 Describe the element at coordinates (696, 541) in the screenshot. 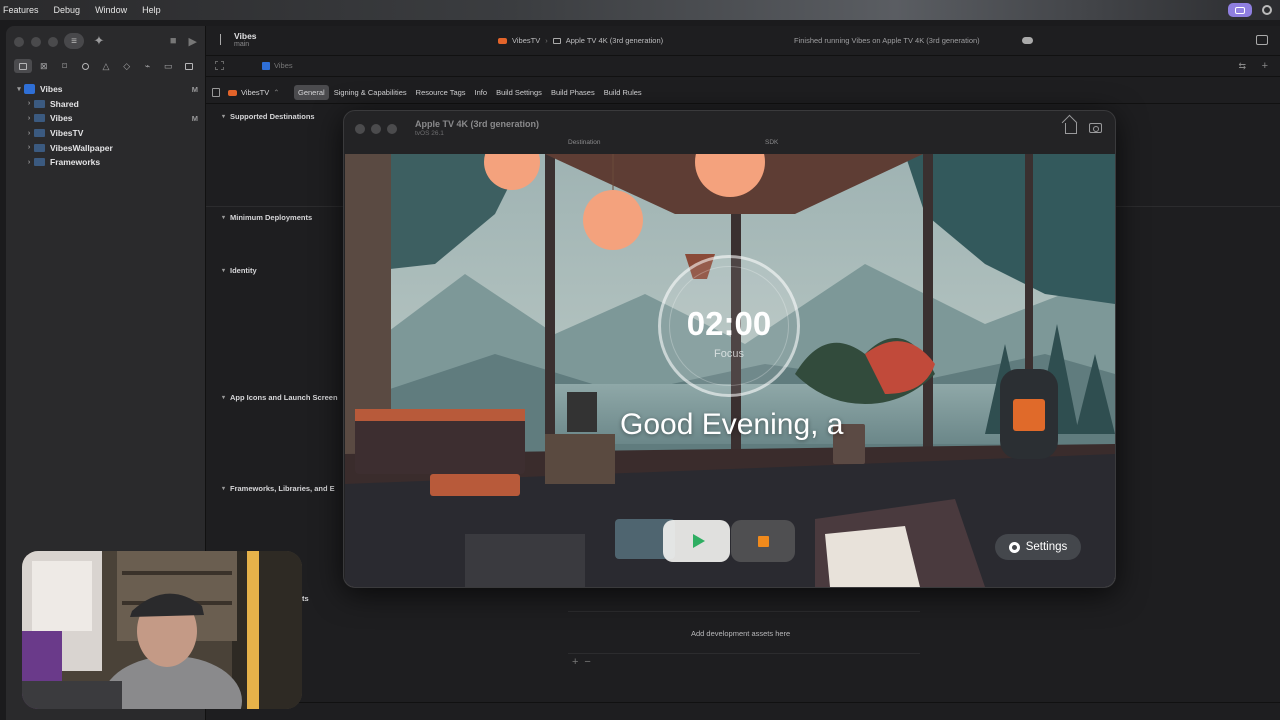

I see `play-button` at that location.